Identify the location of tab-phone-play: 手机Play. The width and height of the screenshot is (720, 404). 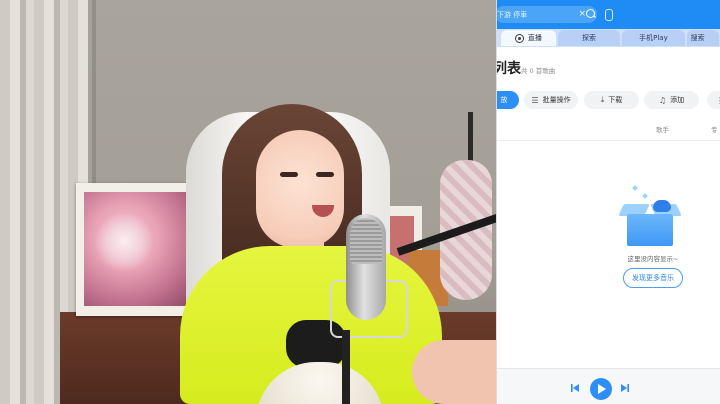
(653, 38).